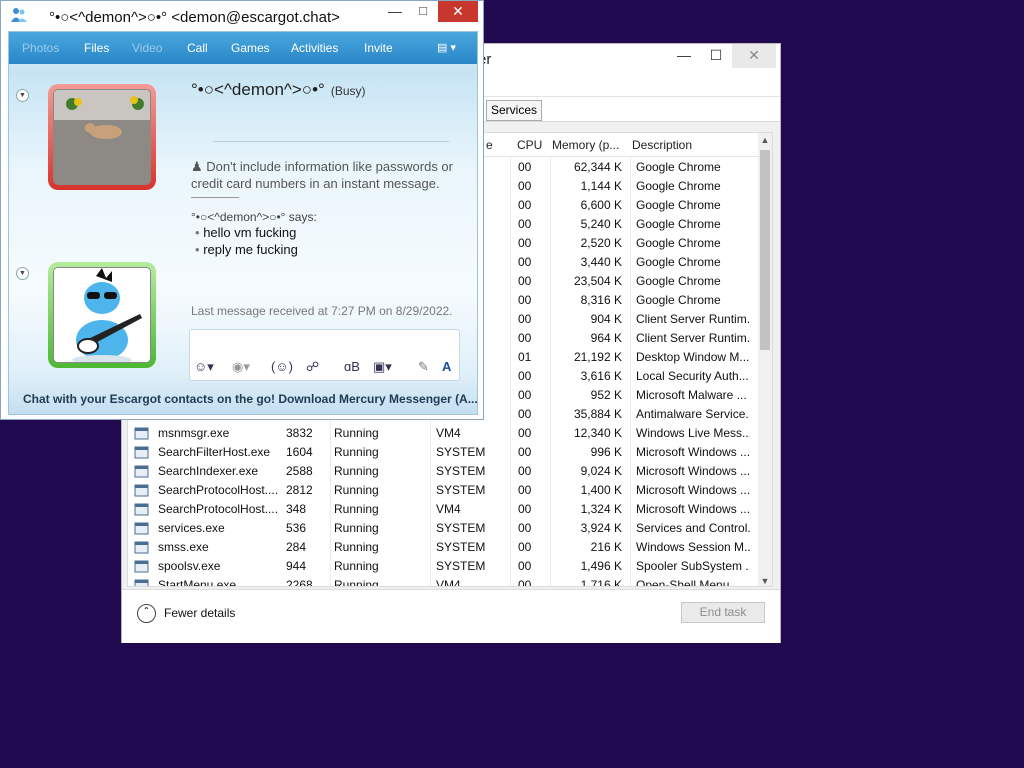 The height and width of the screenshot is (768, 1024). Describe the element at coordinates (314, 48) in the screenshot. I see `nav-activities: Activities` at that location.